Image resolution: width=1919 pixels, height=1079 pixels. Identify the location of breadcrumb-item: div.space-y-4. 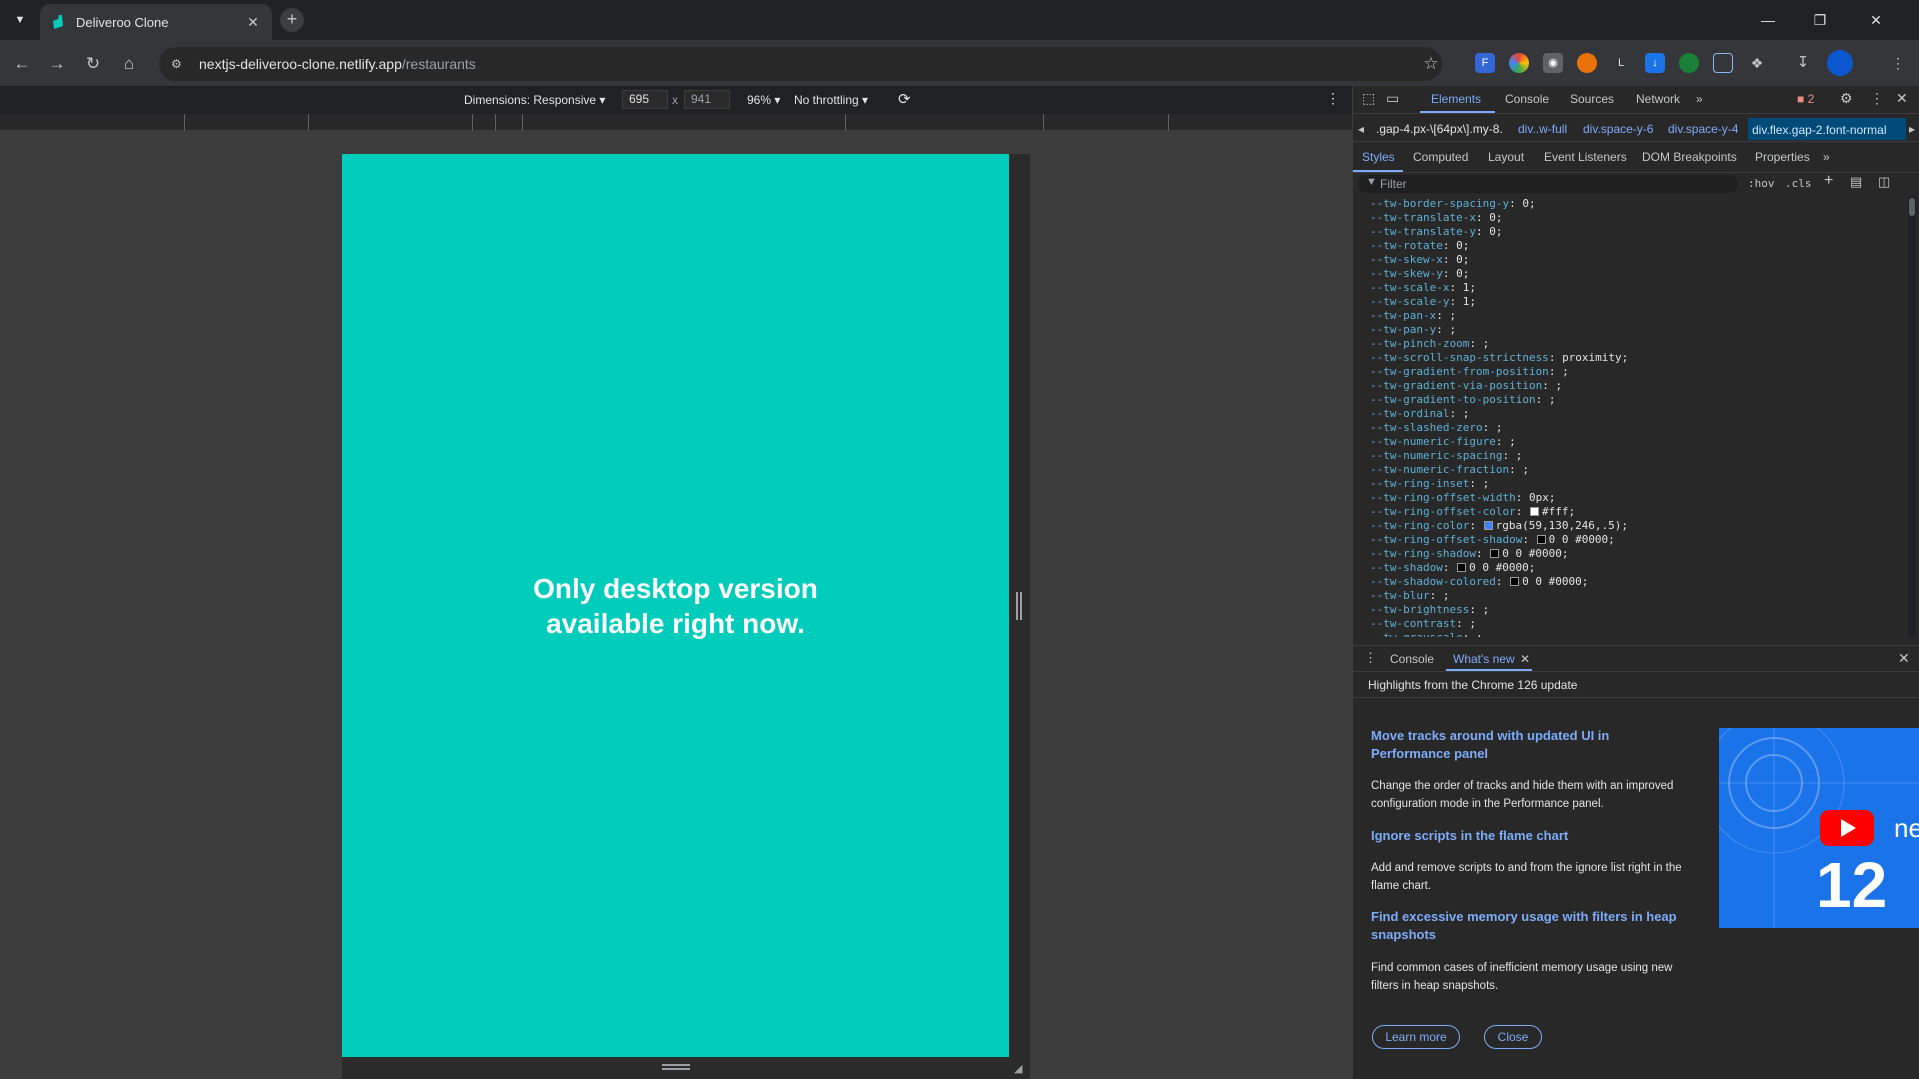
(1703, 129).